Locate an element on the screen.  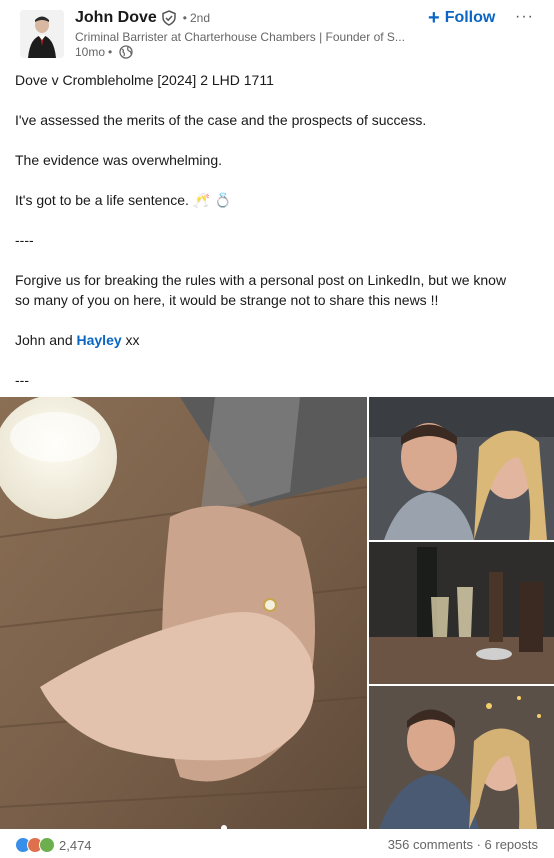
follow-button: + Follow is located at coordinates (461, 18).